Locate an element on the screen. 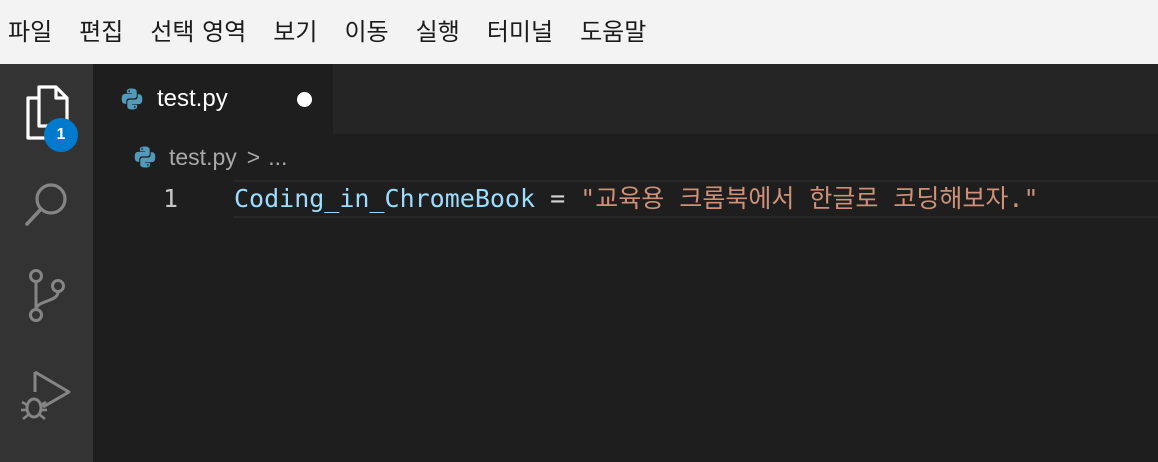 This screenshot has width=1158, height=462. menu-bar: 파일 편집 선택 영역 보기 이동 실행 터미널 도움말 is located at coordinates (579, 32).